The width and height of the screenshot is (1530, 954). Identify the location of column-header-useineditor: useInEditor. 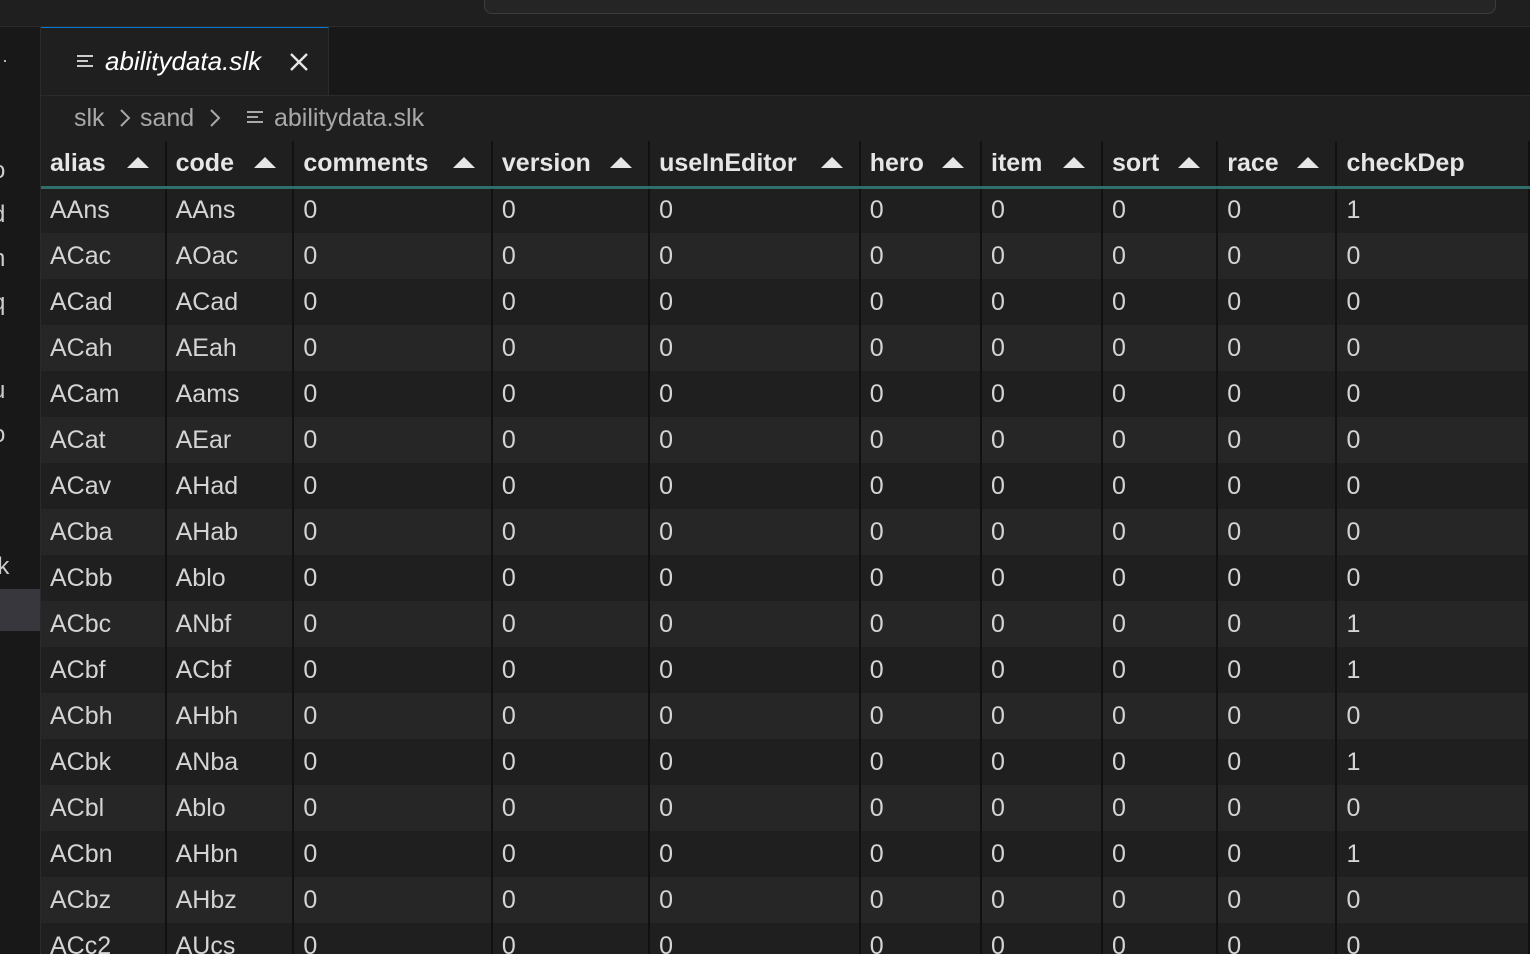
(755, 165).